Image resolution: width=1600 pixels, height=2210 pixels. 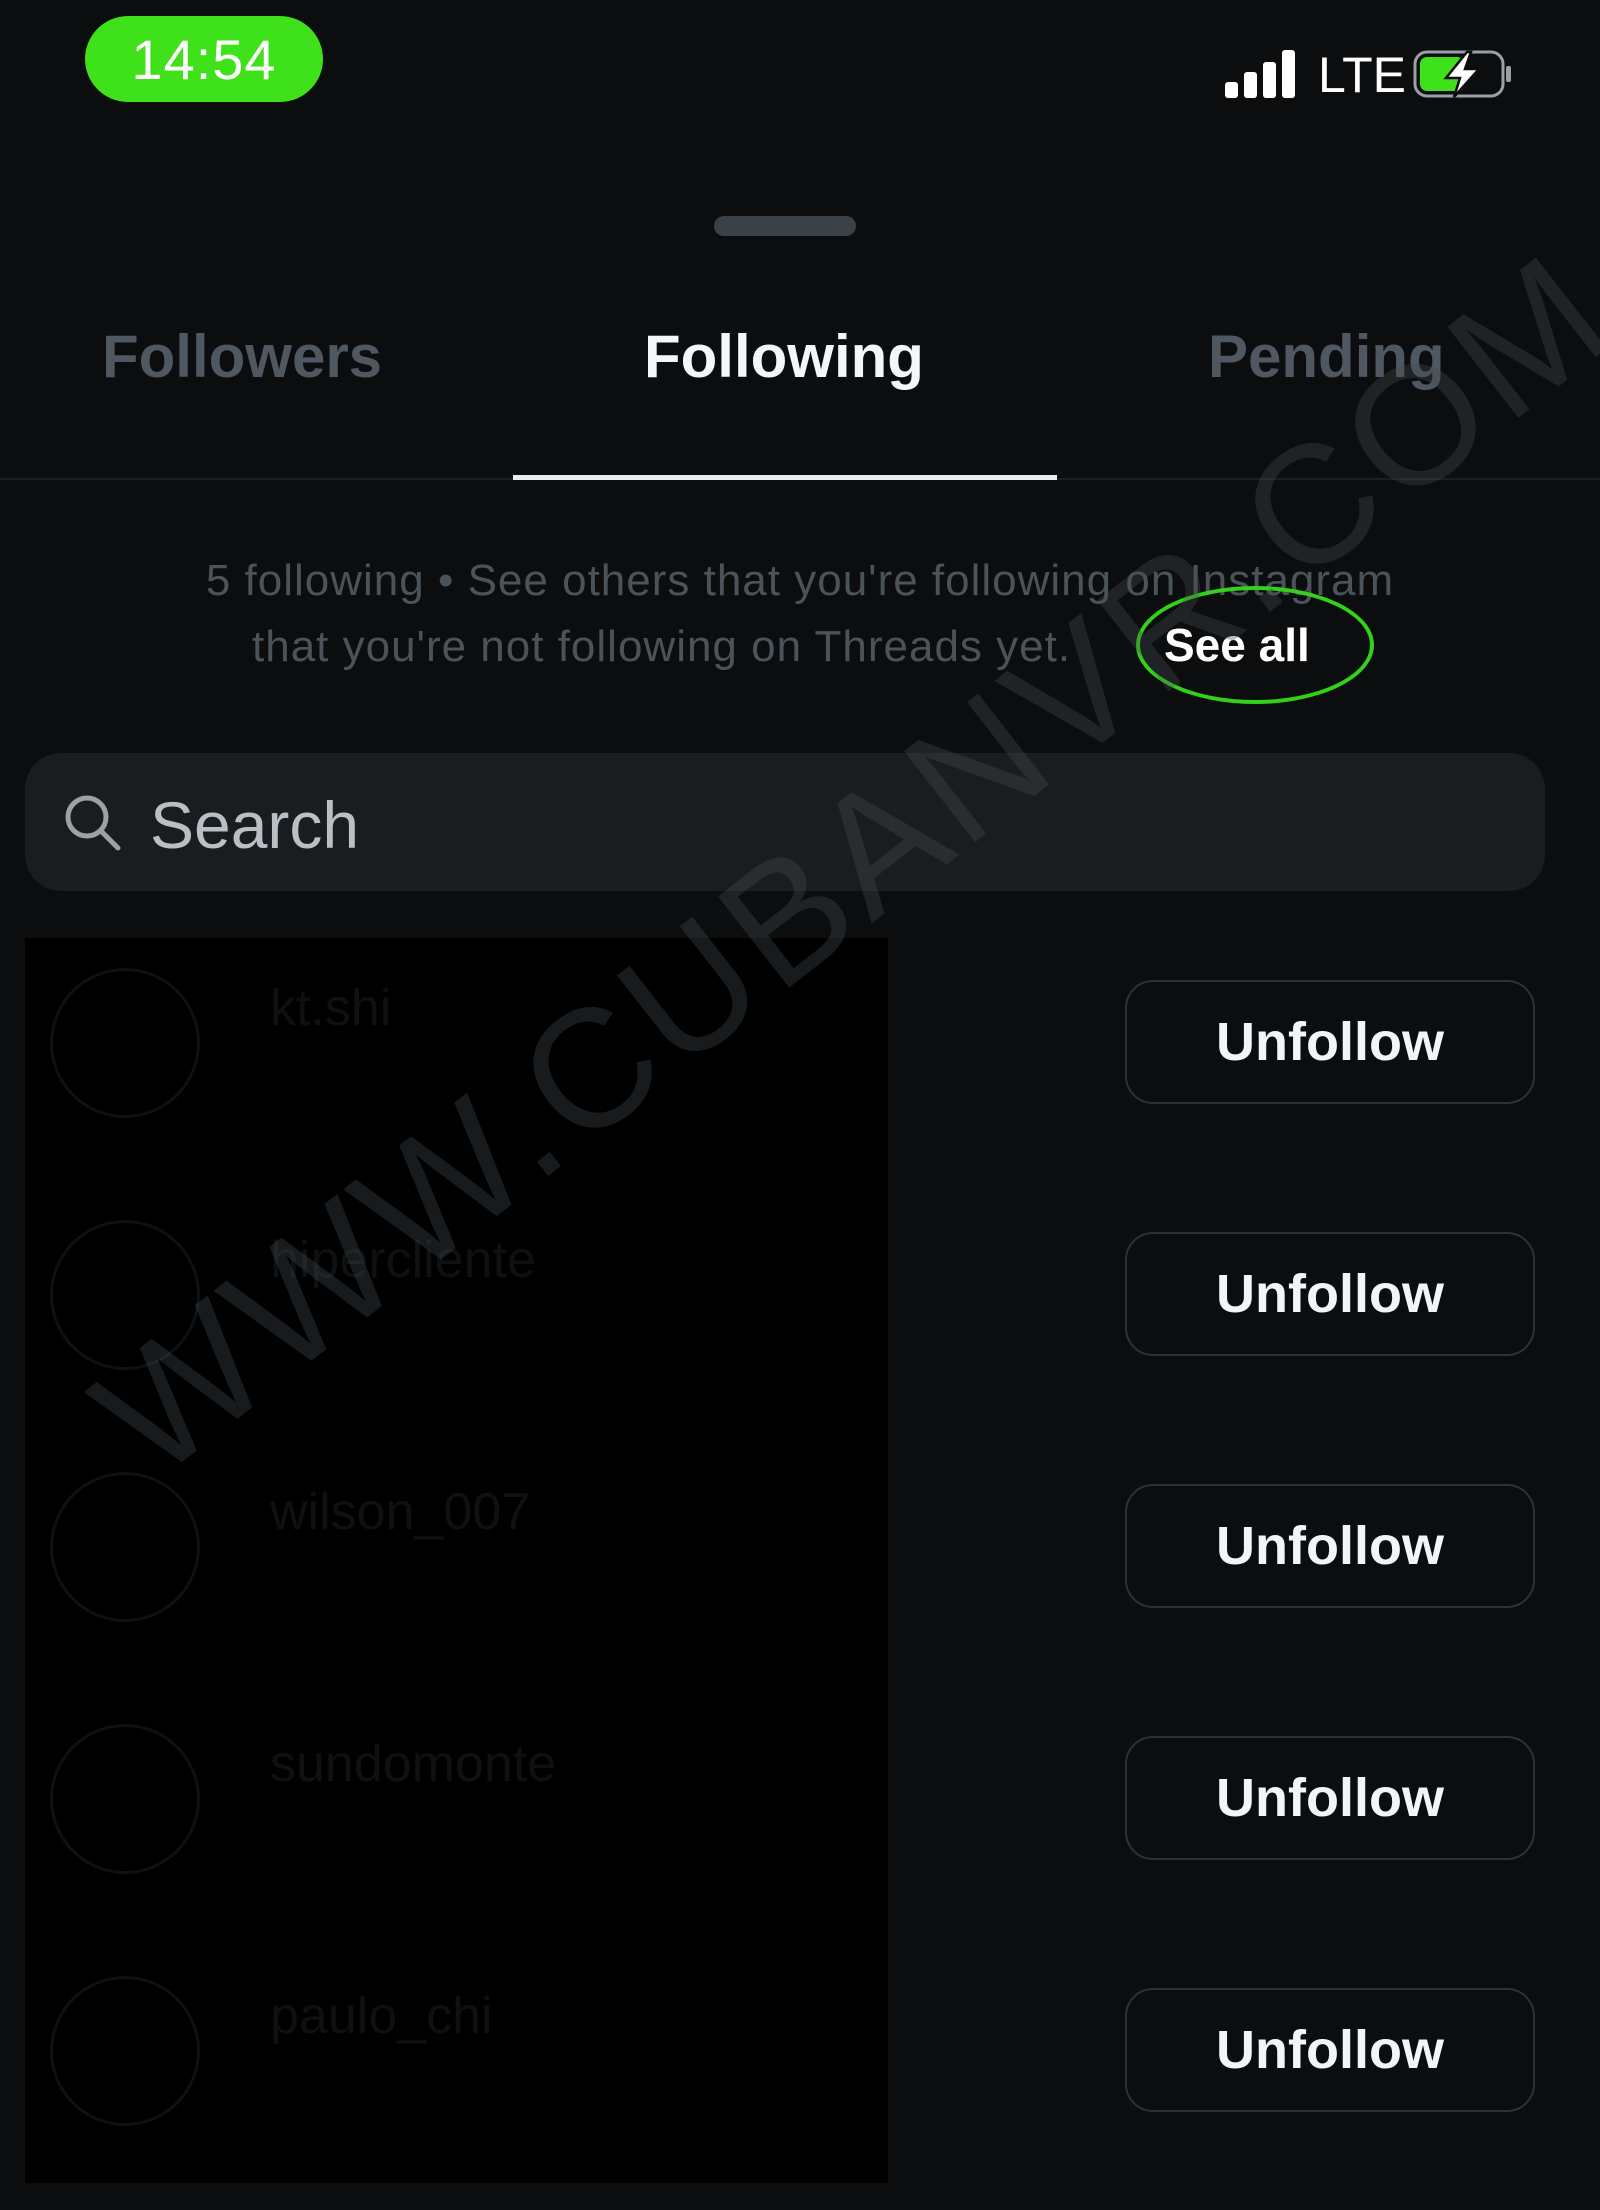 What do you see at coordinates (800, 825) in the screenshot?
I see `search-input` at bounding box center [800, 825].